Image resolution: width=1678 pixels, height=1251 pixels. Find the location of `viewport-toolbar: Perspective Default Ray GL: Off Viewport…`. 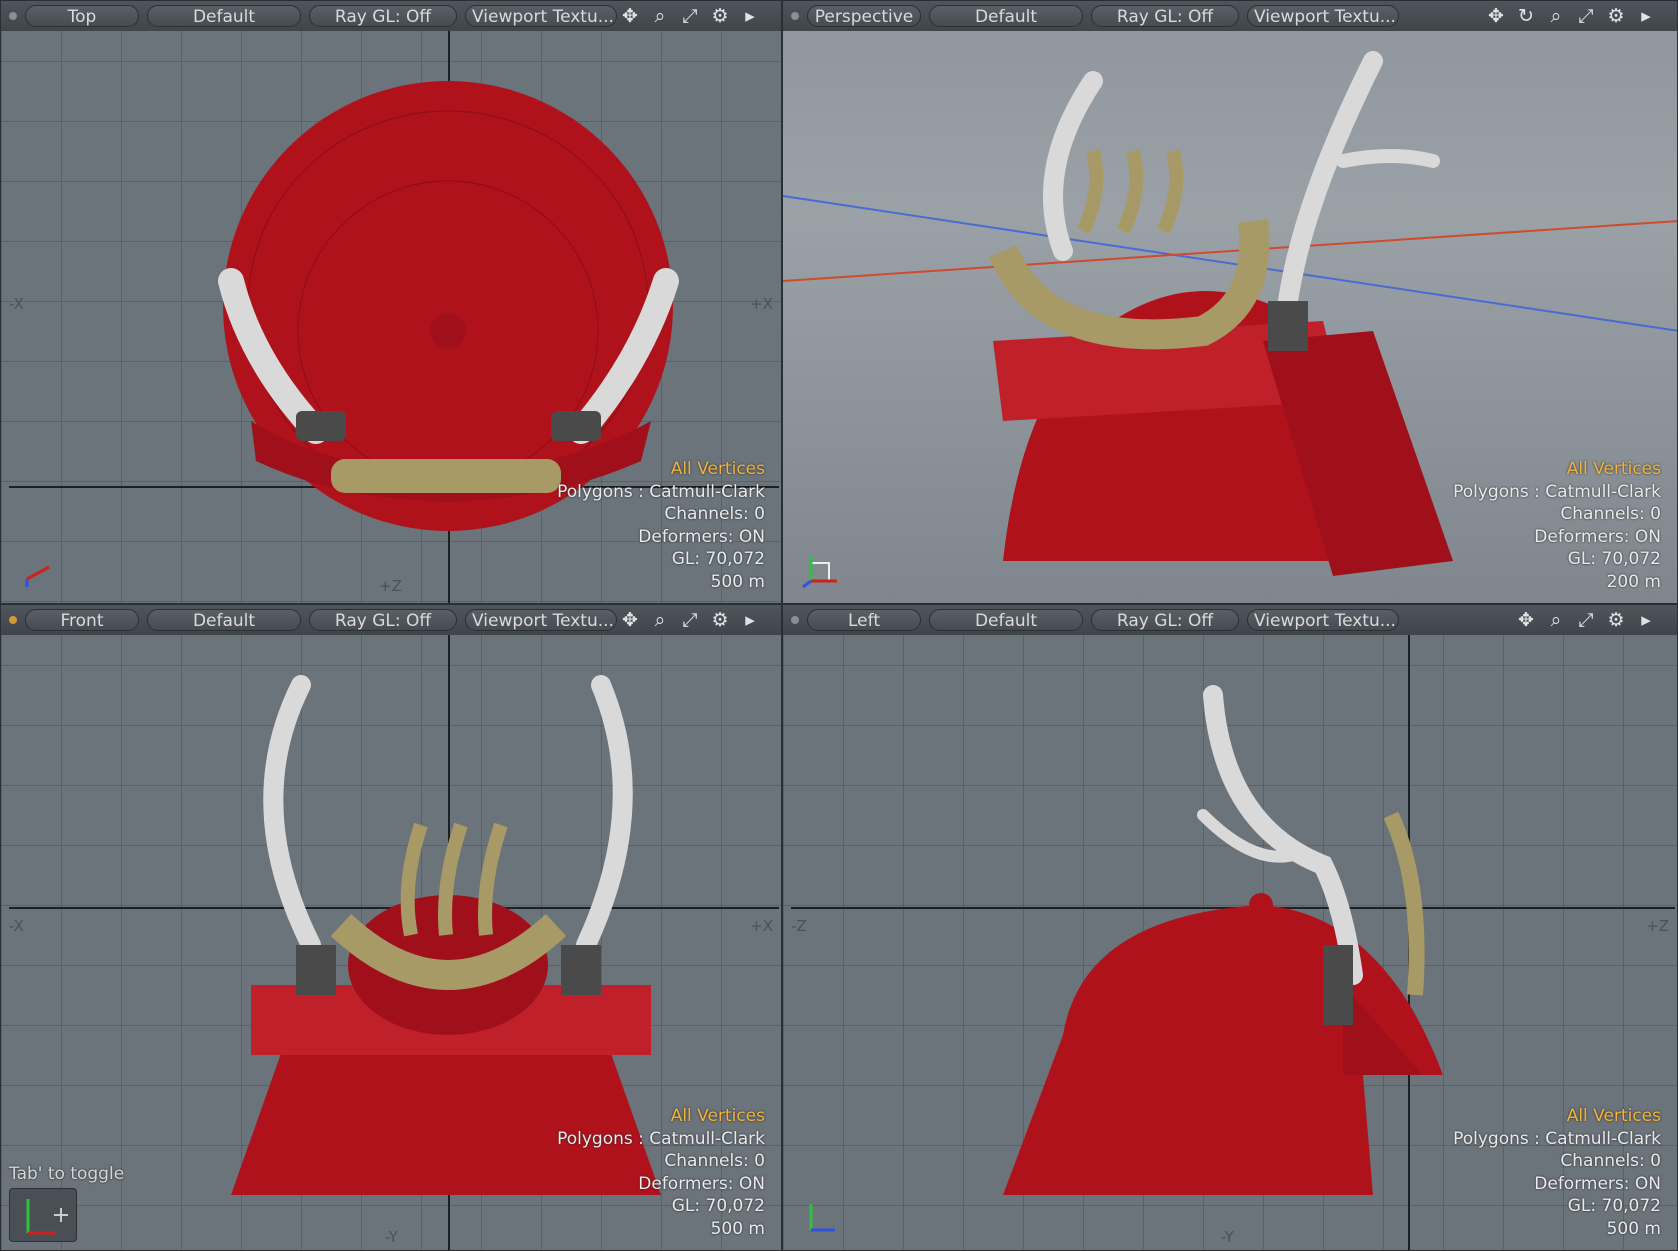

viewport-toolbar: Perspective Default Ray GL: Off Viewport… is located at coordinates (1230, 16).